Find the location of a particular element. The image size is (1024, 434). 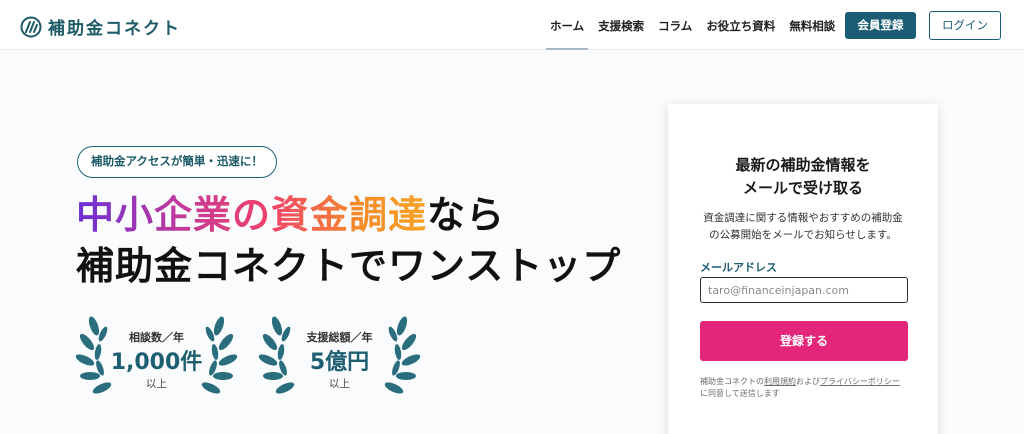

hero-badge: 補助金アクセスが簡単・迅速に！ is located at coordinates (177, 162).